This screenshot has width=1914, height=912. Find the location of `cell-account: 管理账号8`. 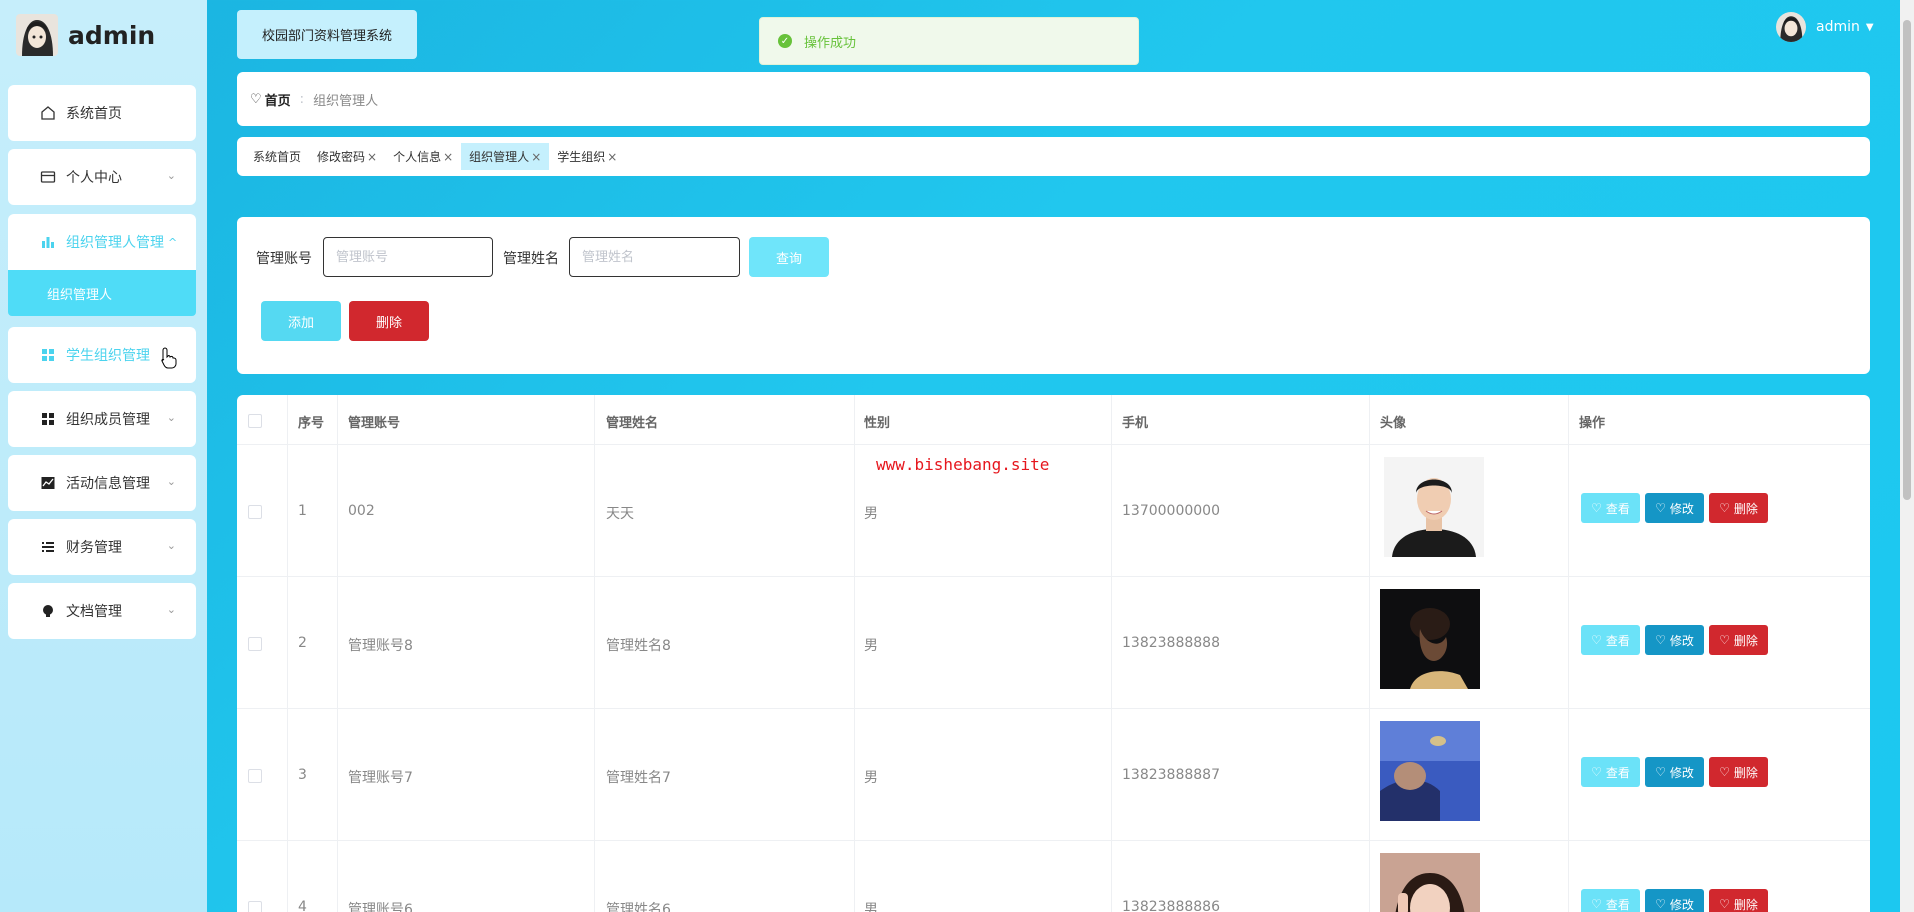

cell-account: 管理账号8 is located at coordinates (380, 646).